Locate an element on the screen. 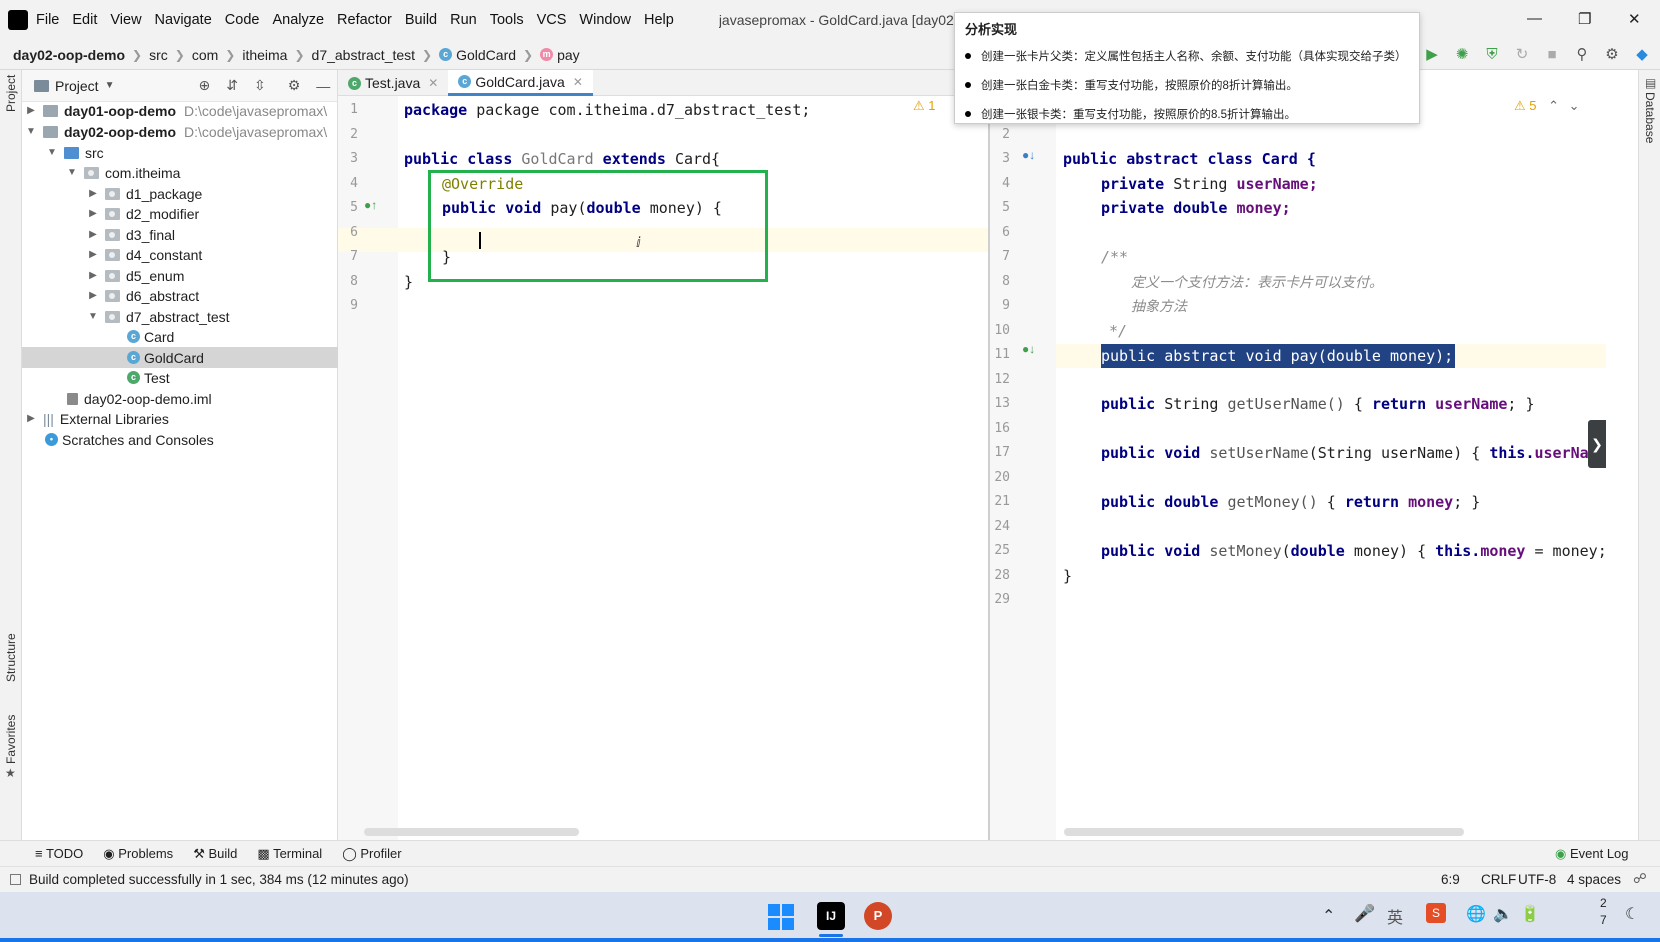 The height and width of the screenshot is (942, 1660). tree-item-d6: ▶ d6_abstract is located at coordinates (180, 295).